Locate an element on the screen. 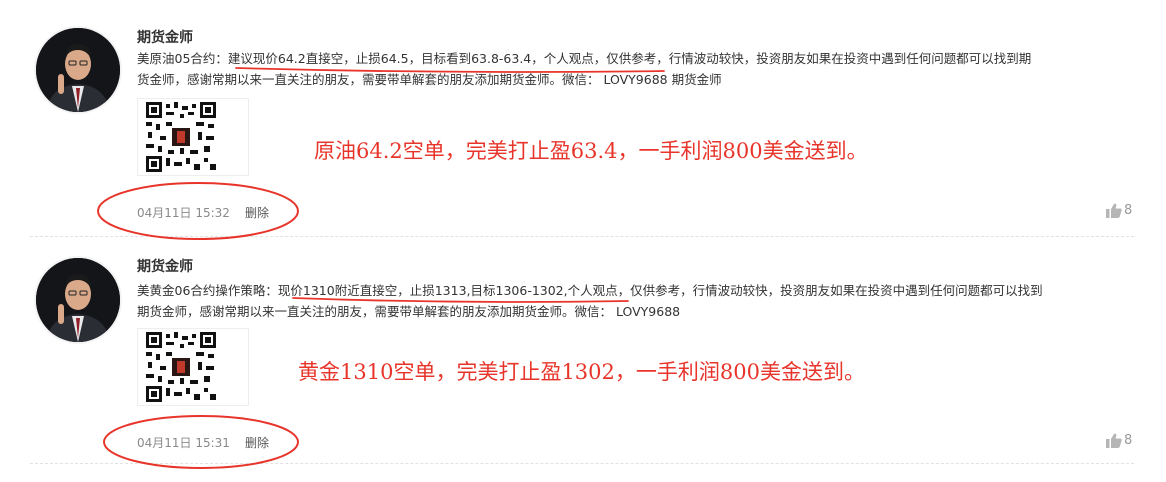  profit-highlight: 原油64.2空单，完美打止盈63.4，一手利润800美金送到。 is located at coordinates (591, 151).